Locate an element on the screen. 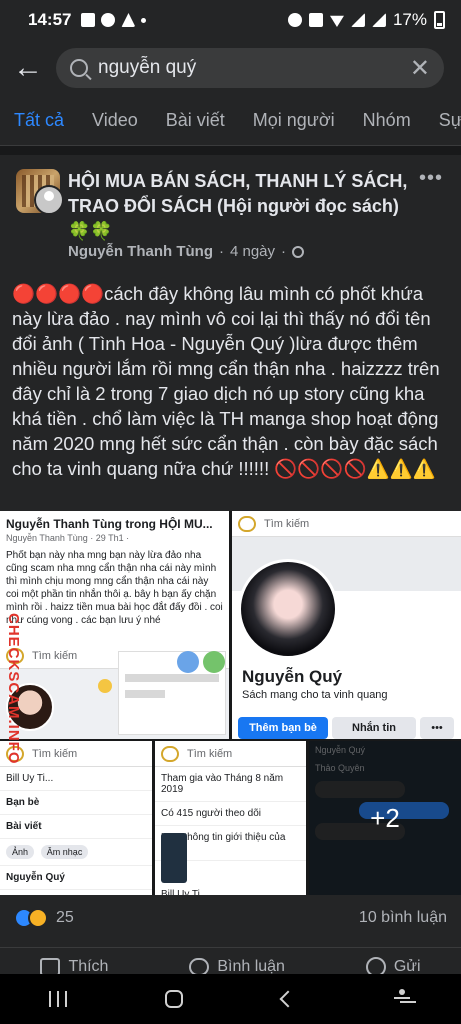 Image resolution: width=461 pixels, height=1024 pixels. tab-posts: Bài viết is located at coordinates (195, 120).